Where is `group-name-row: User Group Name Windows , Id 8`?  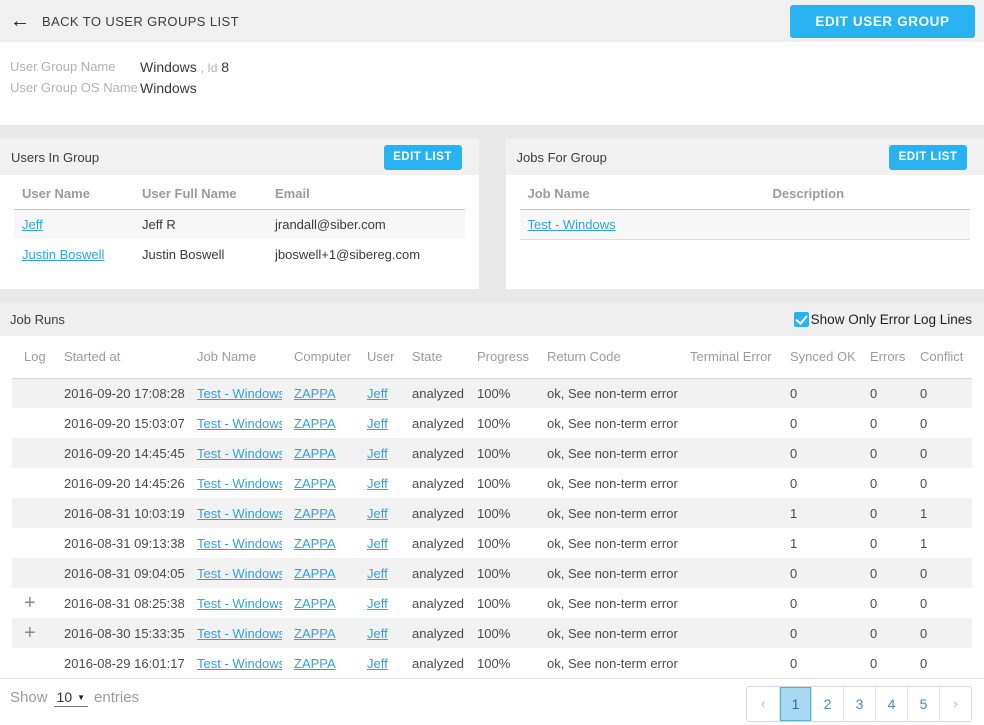
group-name-row: User Group Name Windows , Id 8 is located at coordinates (497, 67).